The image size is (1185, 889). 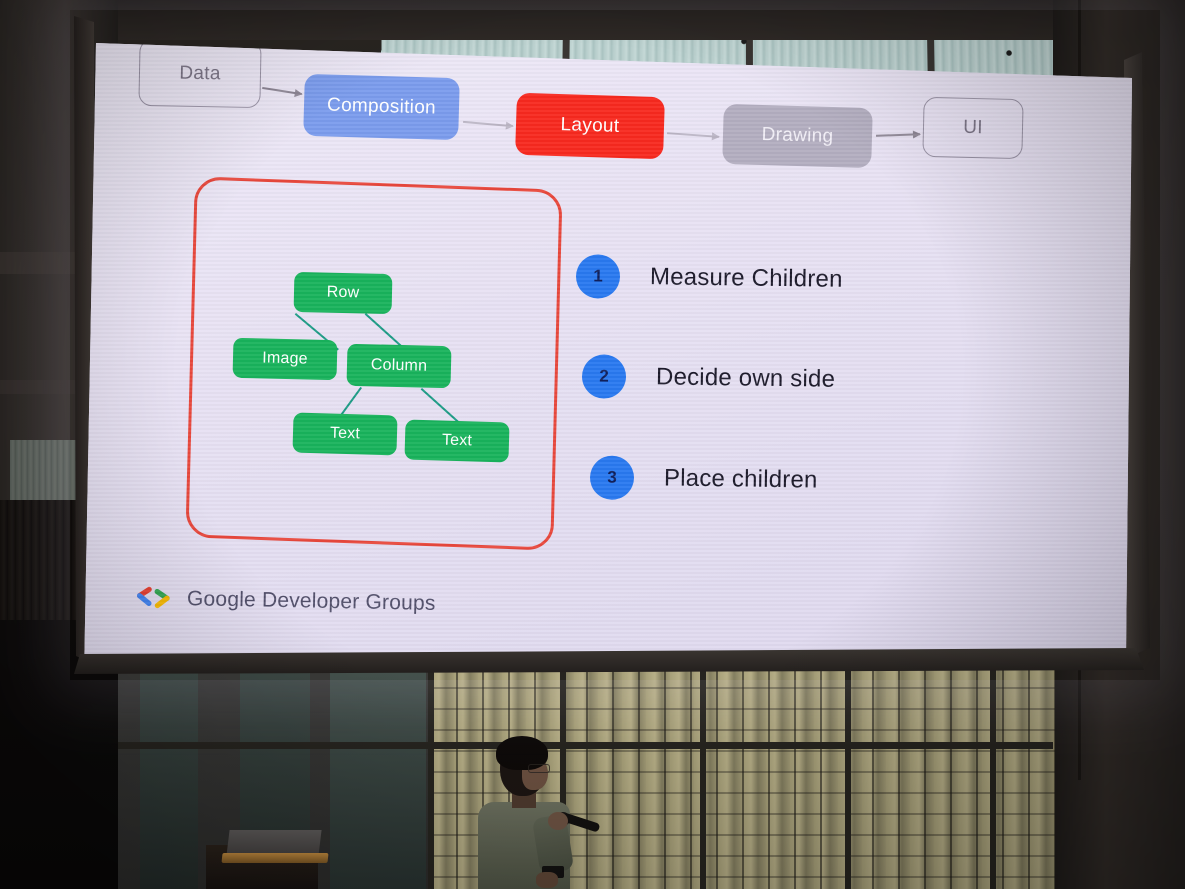 I want to click on pipeline-diagram: Data Composition Layout Drawing UI, so click(x=608, y=110).